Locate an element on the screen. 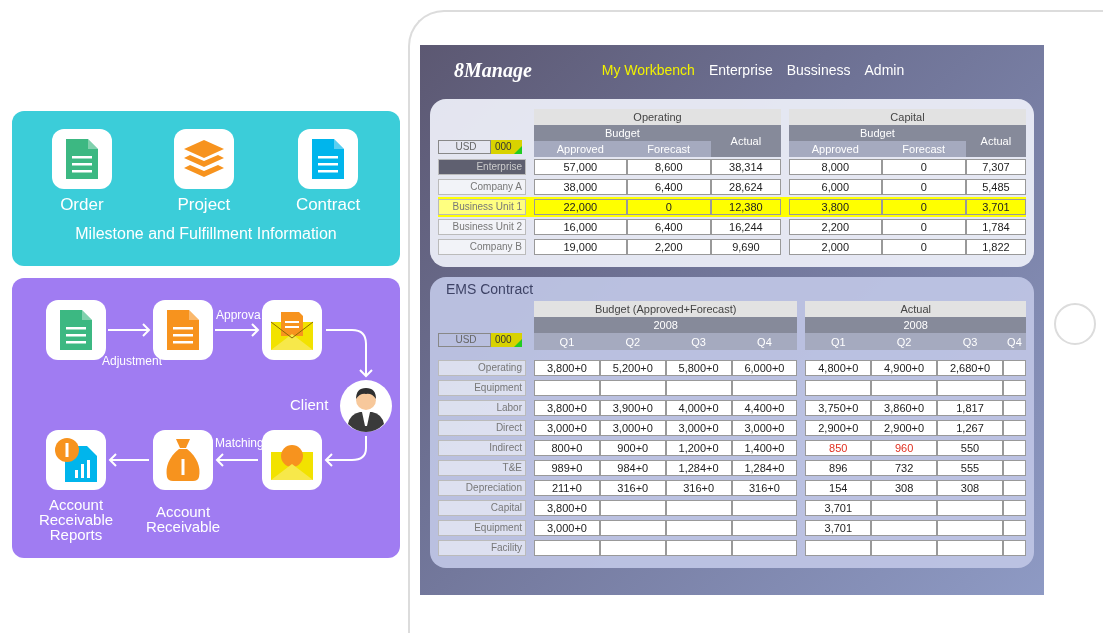  row-label: Company B is located at coordinates (482, 247).